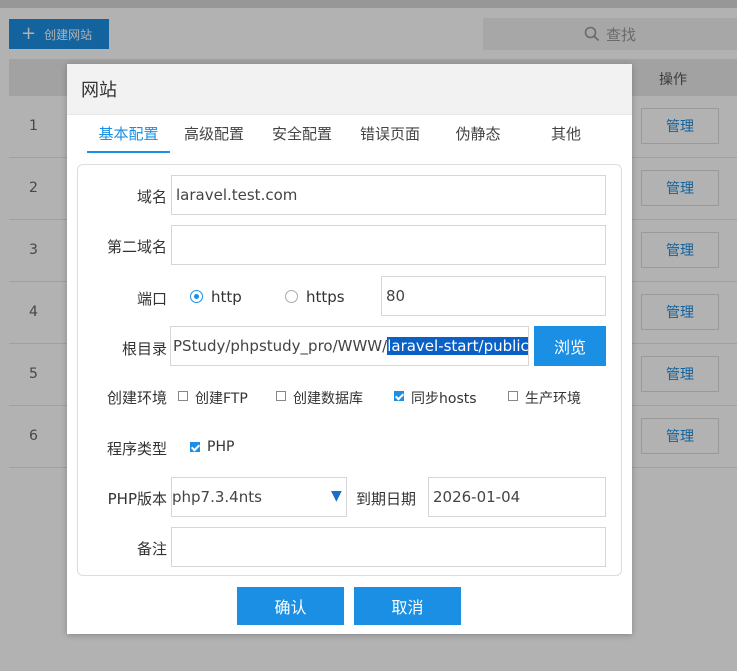 The height and width of the screenshot is (671, 737). What do you see at coordinates (386, 499) in the screenshot?
I see `expire-date-label: 到期日期` at bounding box center [386, 499].